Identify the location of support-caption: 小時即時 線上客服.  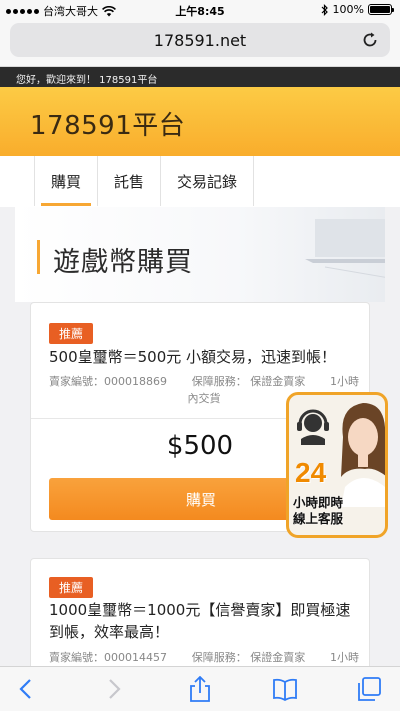
(318, 511).